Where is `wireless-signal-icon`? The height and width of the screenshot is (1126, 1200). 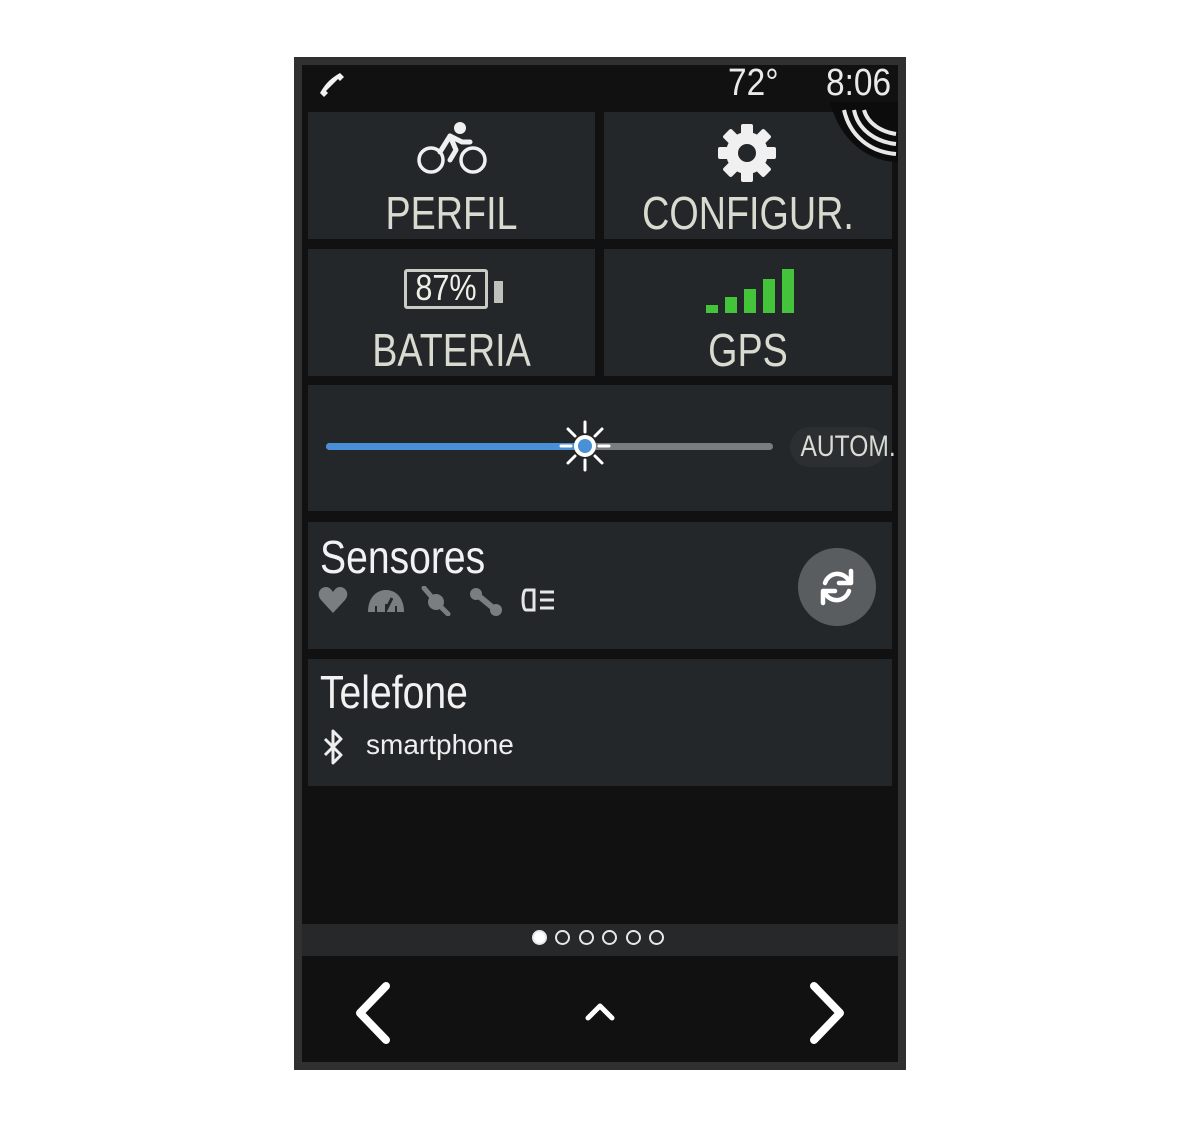 wireless-signal-icon is located at coordinates (864, 132).